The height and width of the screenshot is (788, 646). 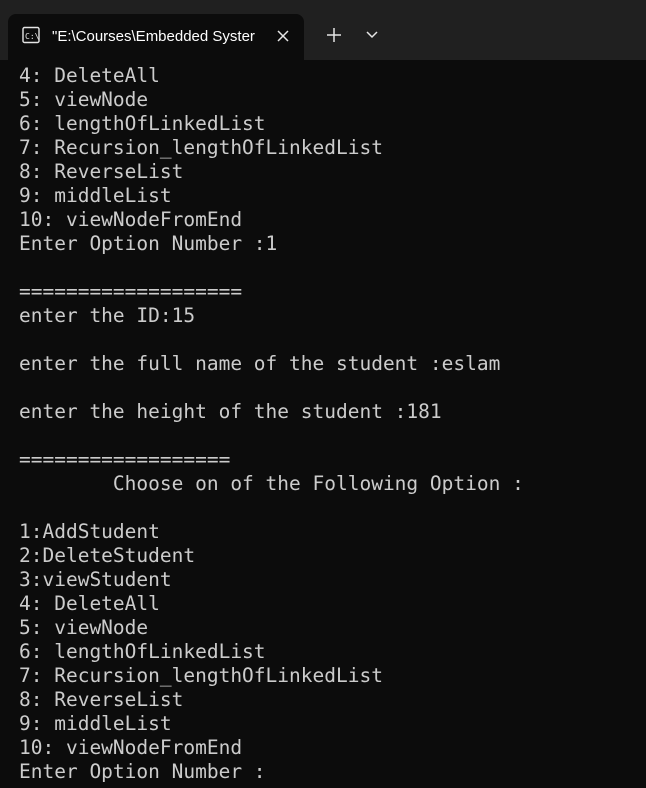 I want to click on tab-title: "E:\Courses\Embedded Syster, so click(x=153, y=36).